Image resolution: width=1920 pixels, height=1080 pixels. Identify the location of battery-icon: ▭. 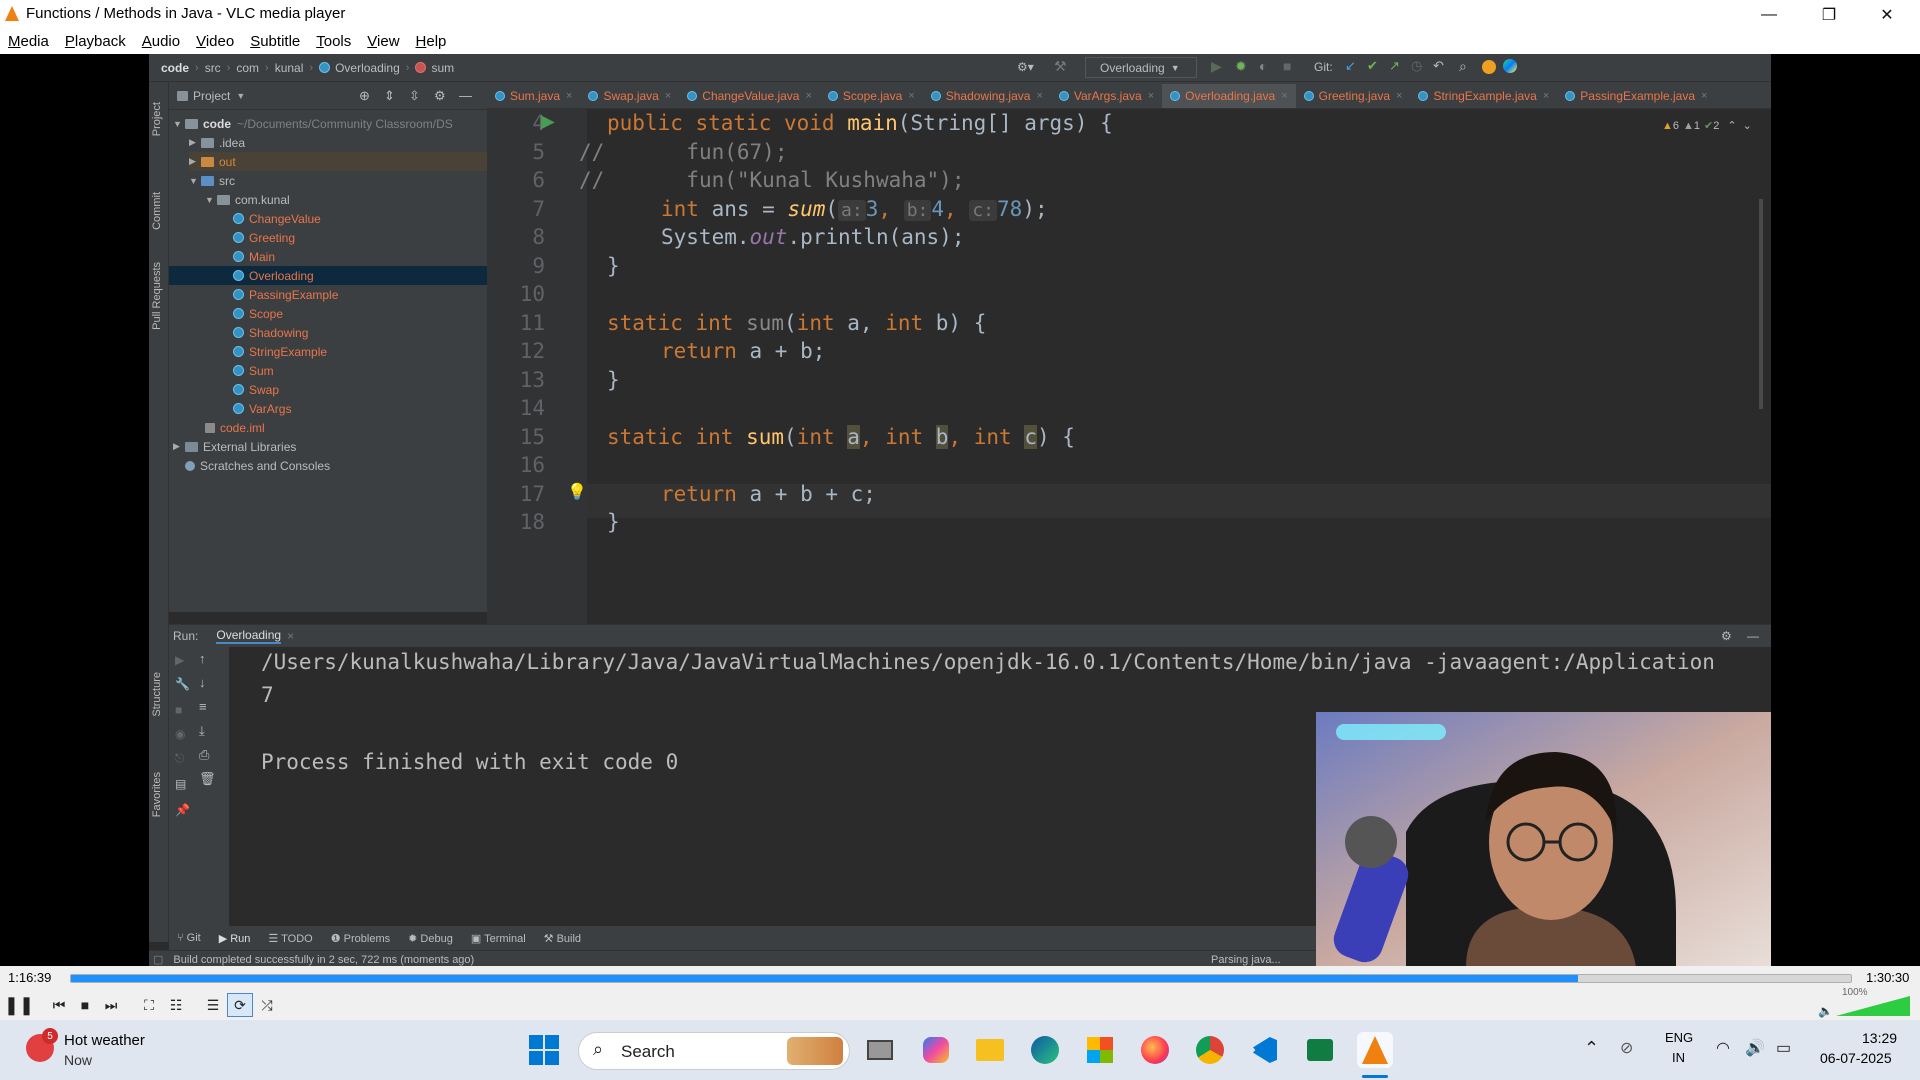
(1783, 1048).